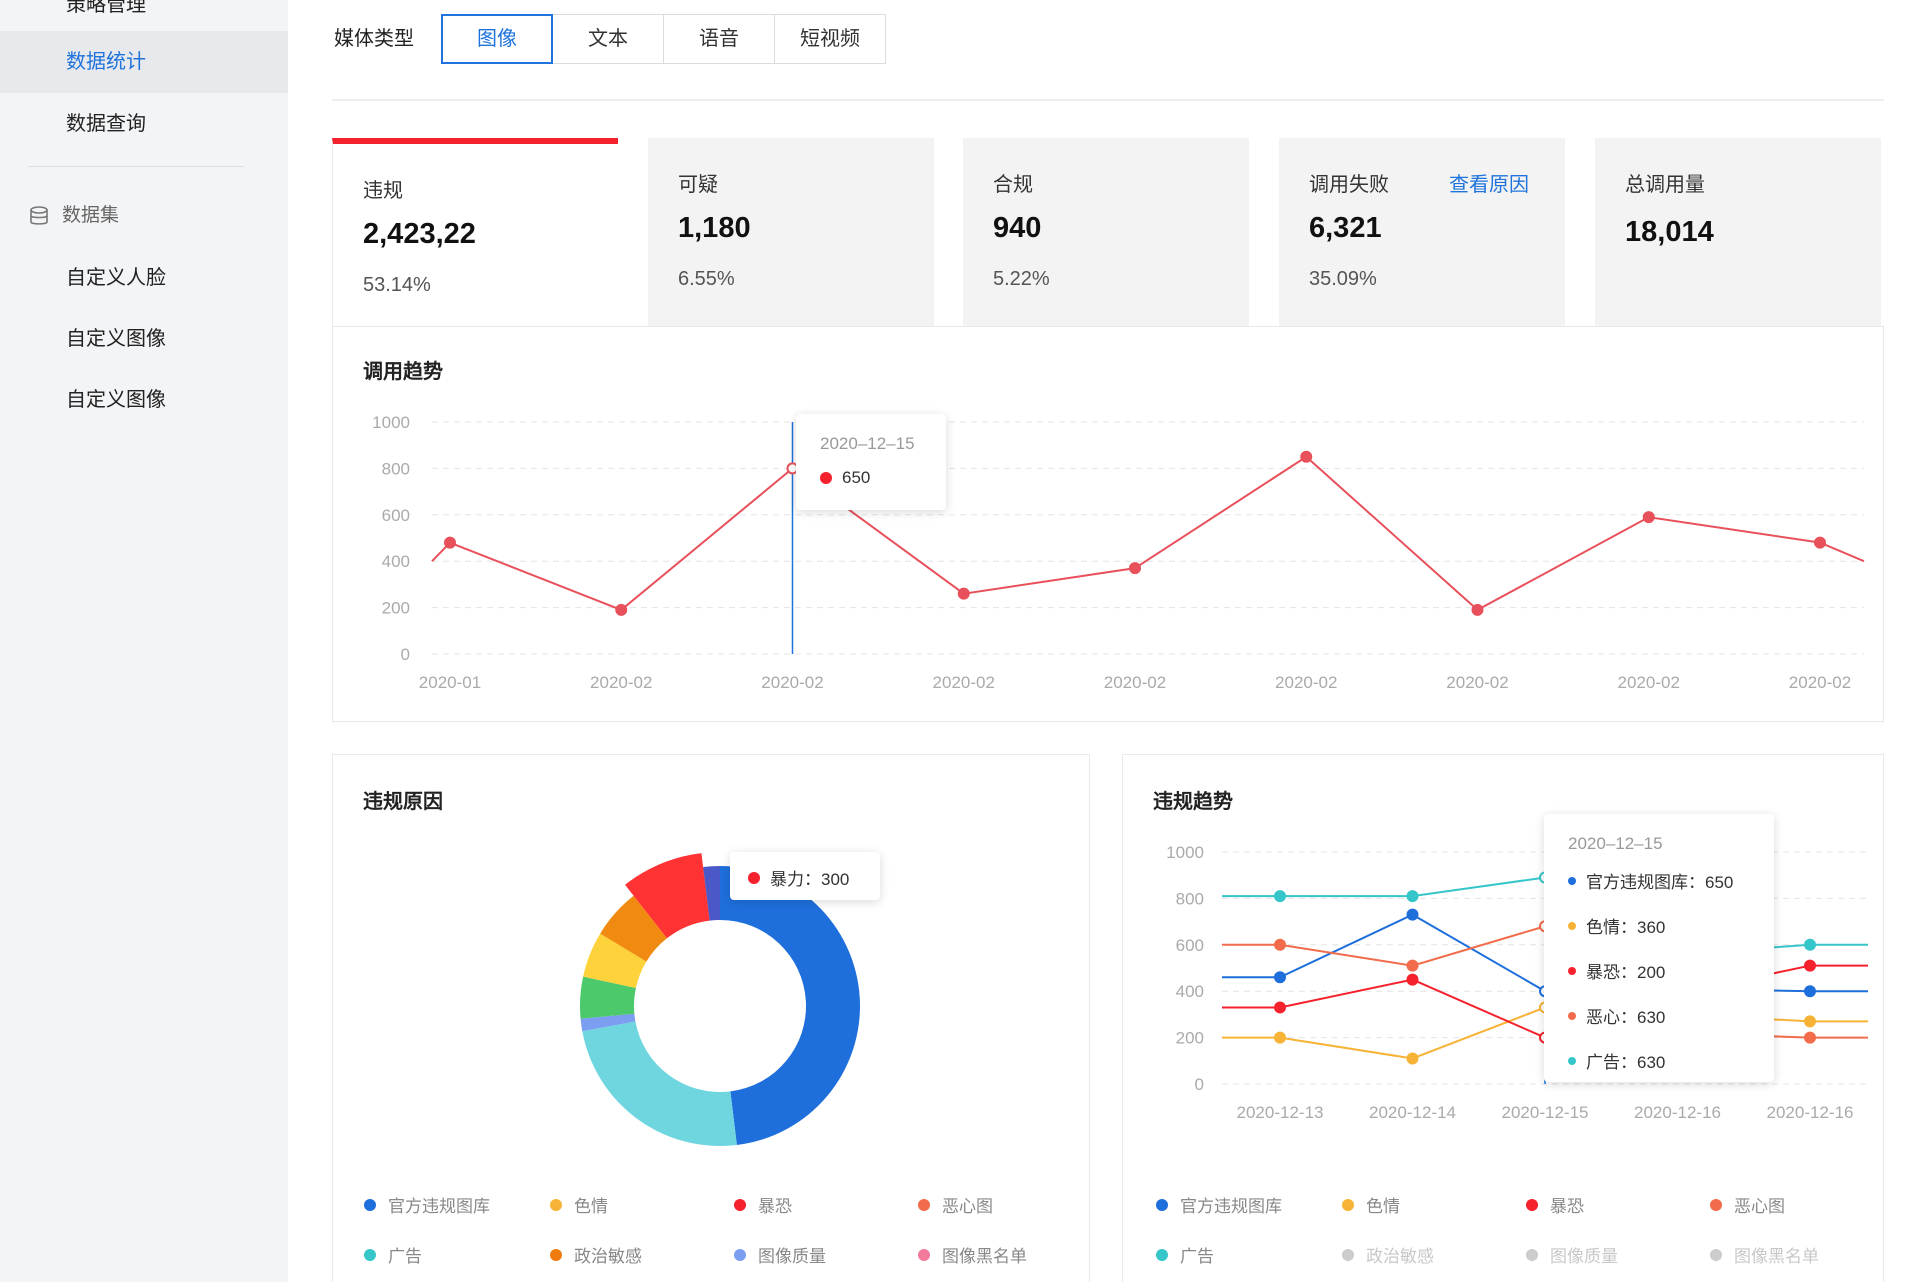  Describe the element at coordinates (374, 39) in the screenshot. I see `media-type-label: 媒体类型` at that location.